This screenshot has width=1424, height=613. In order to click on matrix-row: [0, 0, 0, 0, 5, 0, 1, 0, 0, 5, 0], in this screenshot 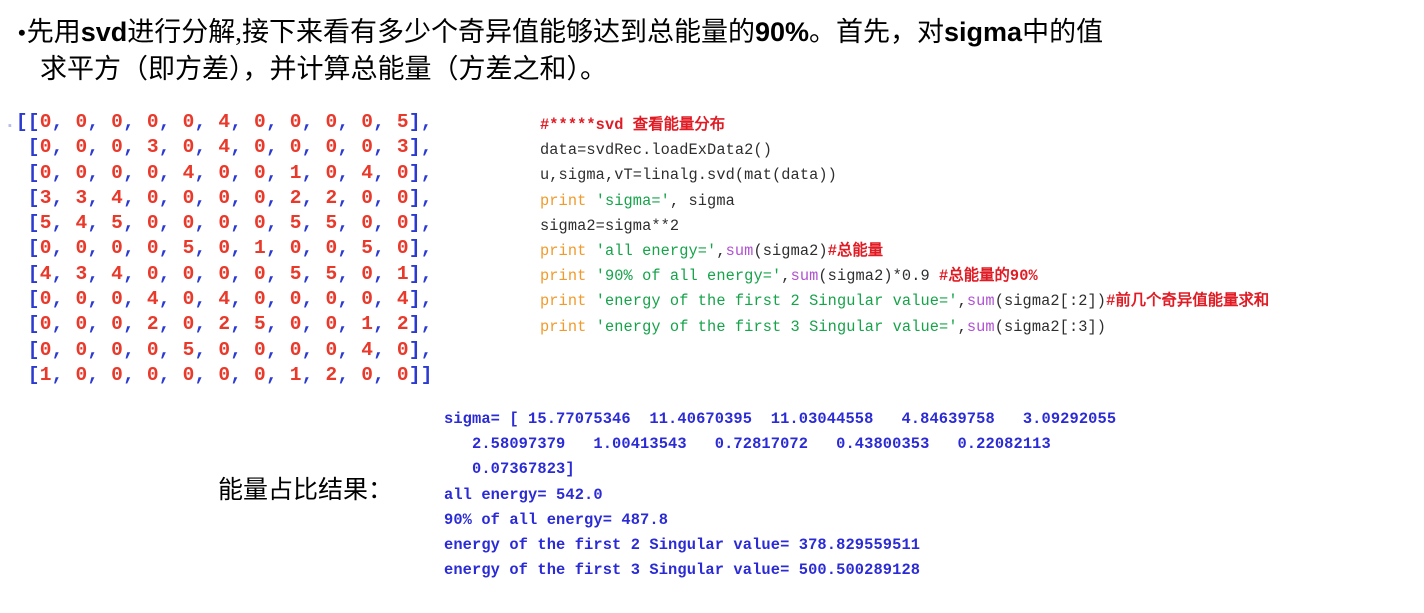, I will do `click(218, 248)`.